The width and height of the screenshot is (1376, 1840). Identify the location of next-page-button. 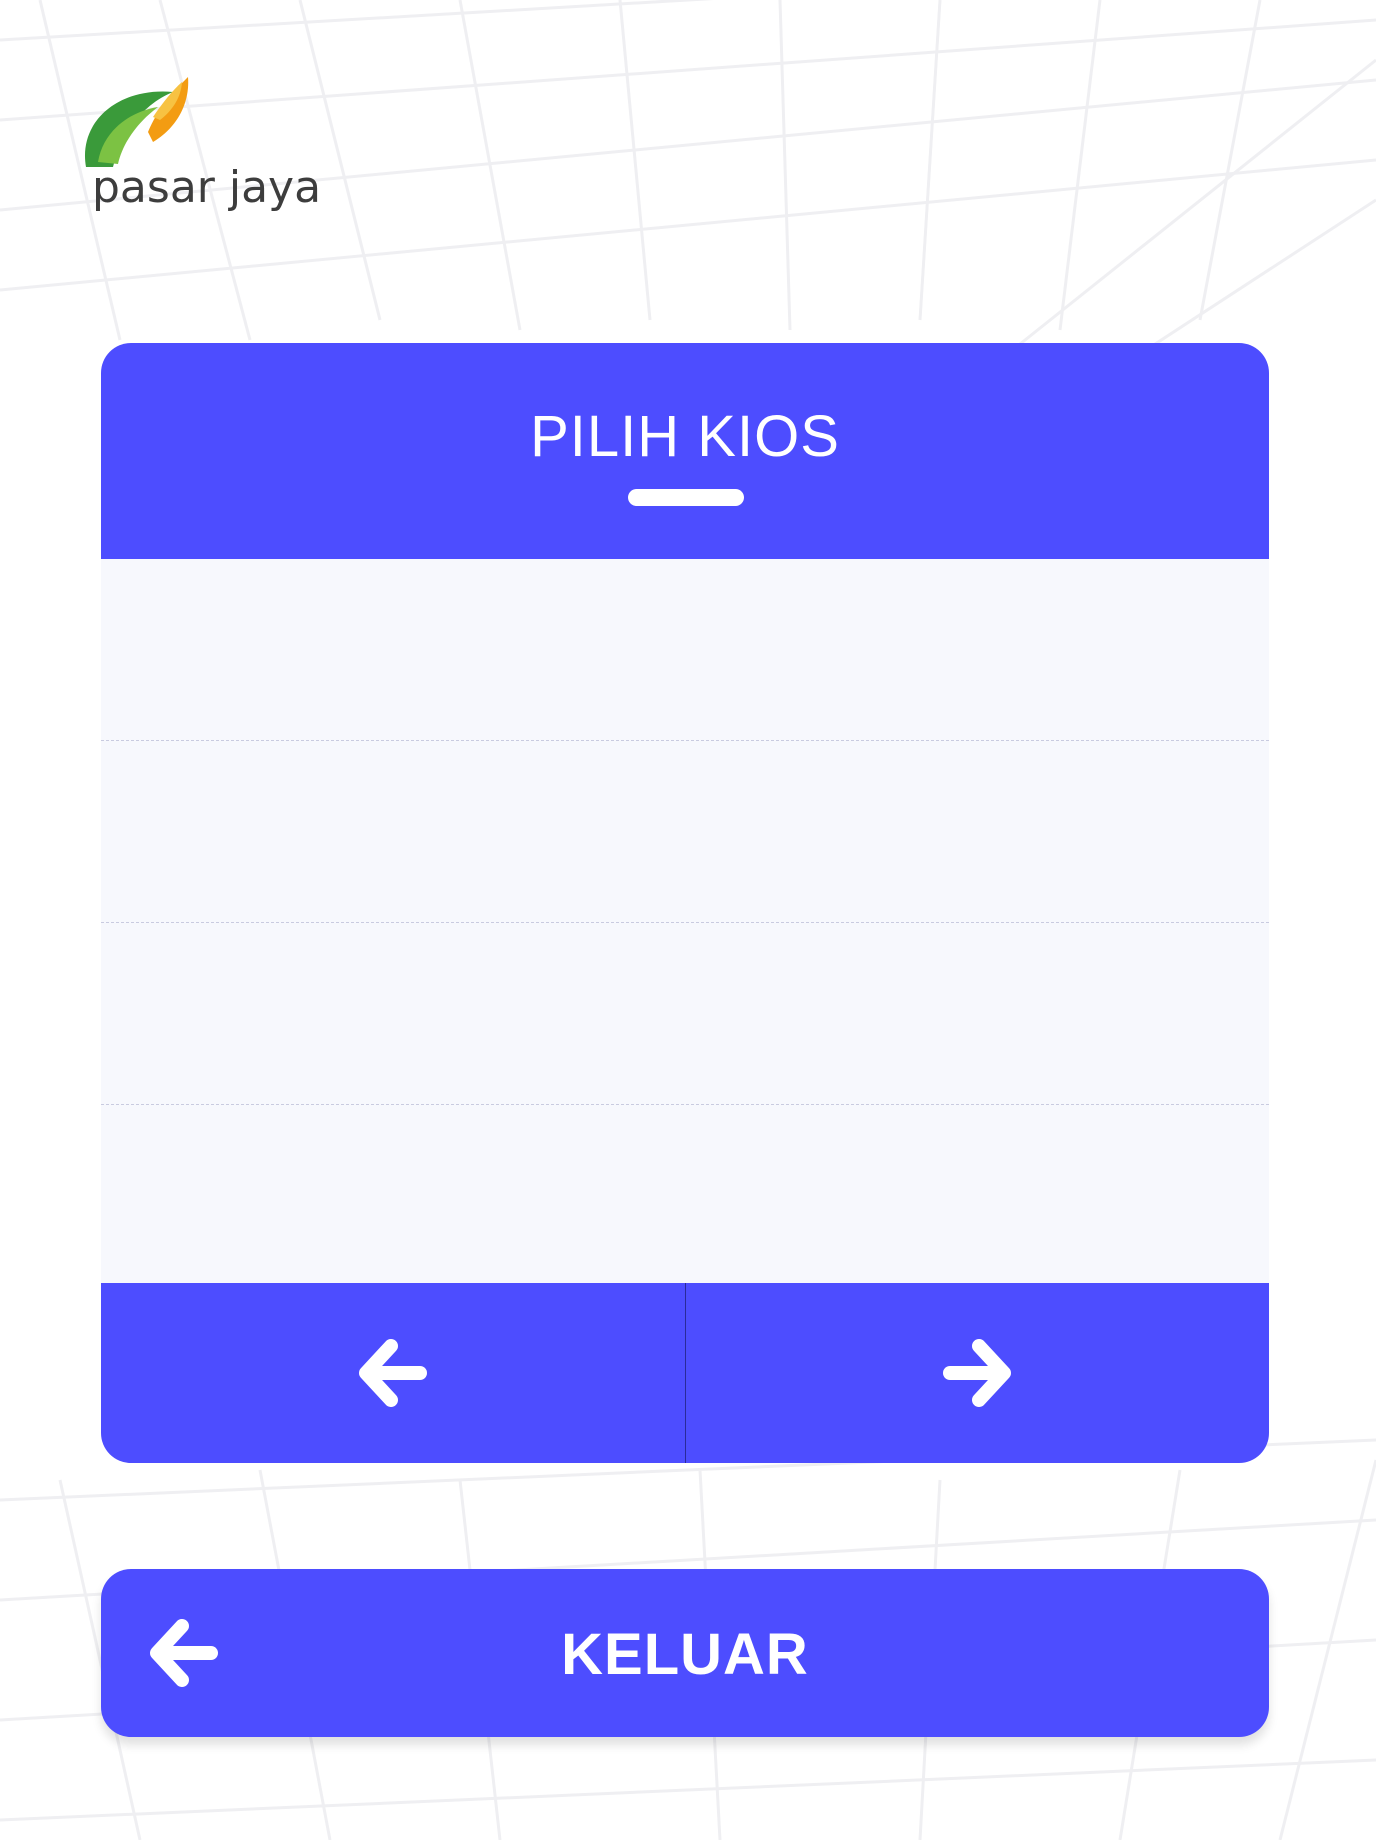
(977, 1373).